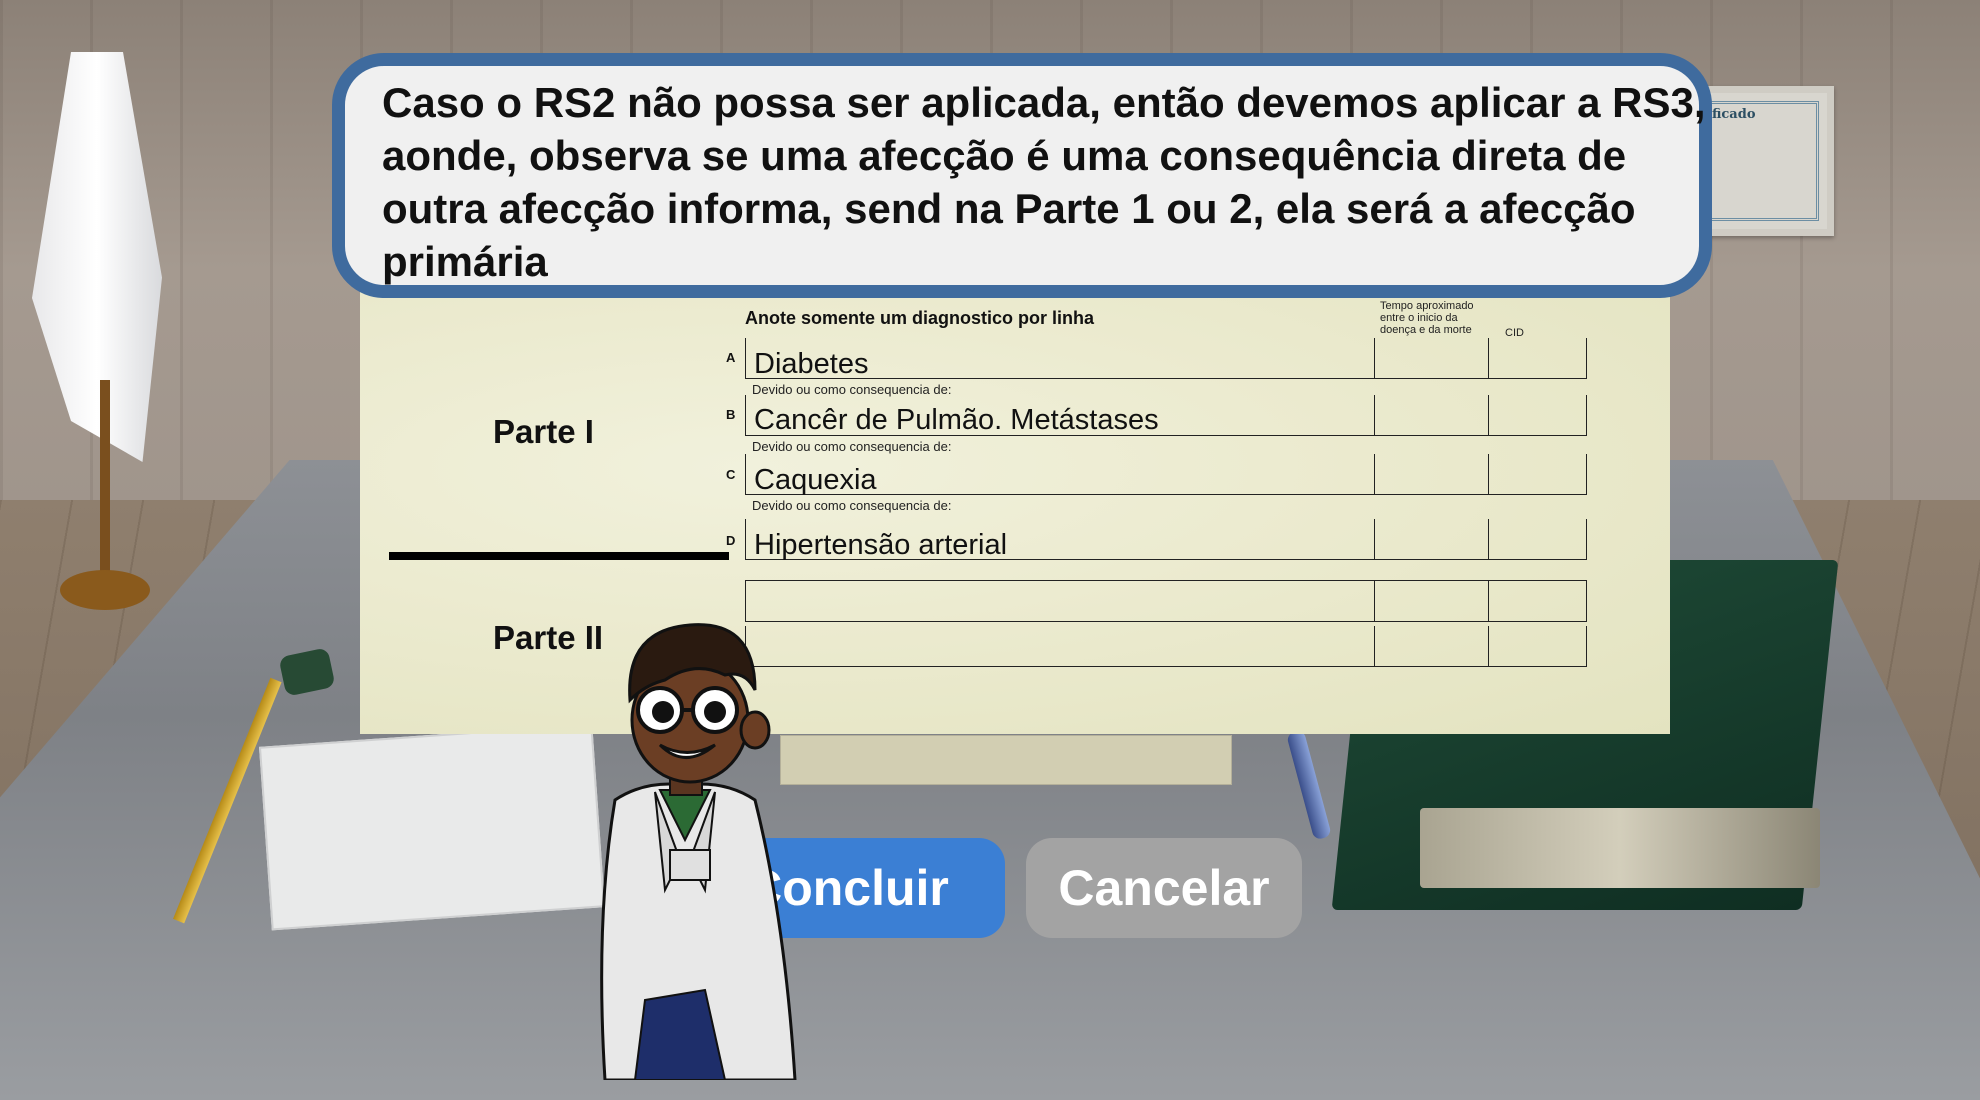 The width and height of the screenshot is (1980, 1100). What do you see at coordinates (105, 480) in the screenshot?
I see `coat-stand-pole` at bounding box center [105, 480].